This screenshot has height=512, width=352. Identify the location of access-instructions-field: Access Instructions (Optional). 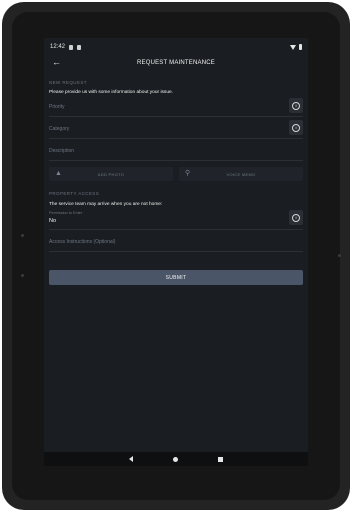
(176, 241).